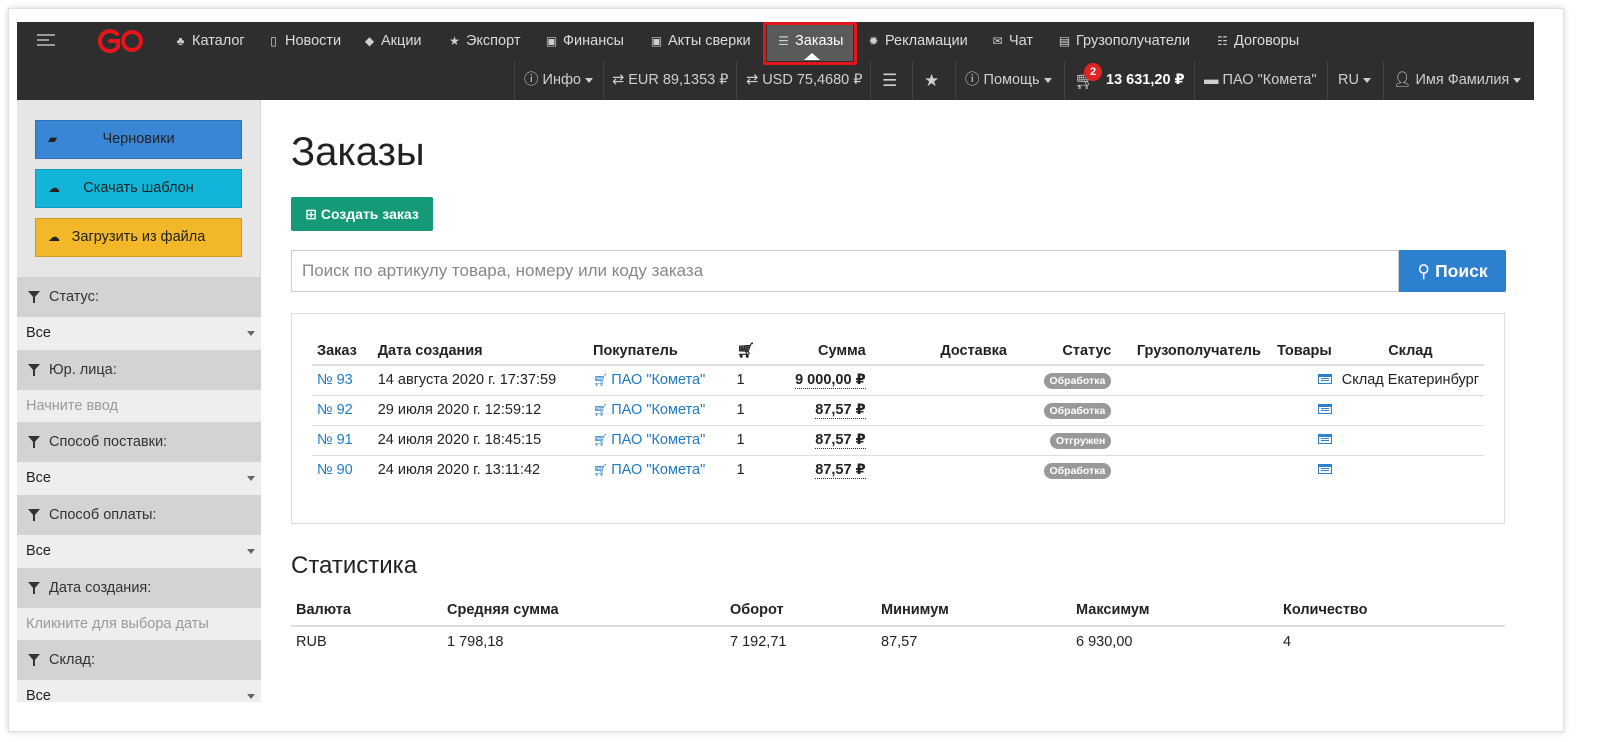  I want to click on column-header: Товары, so click(1301, 350).